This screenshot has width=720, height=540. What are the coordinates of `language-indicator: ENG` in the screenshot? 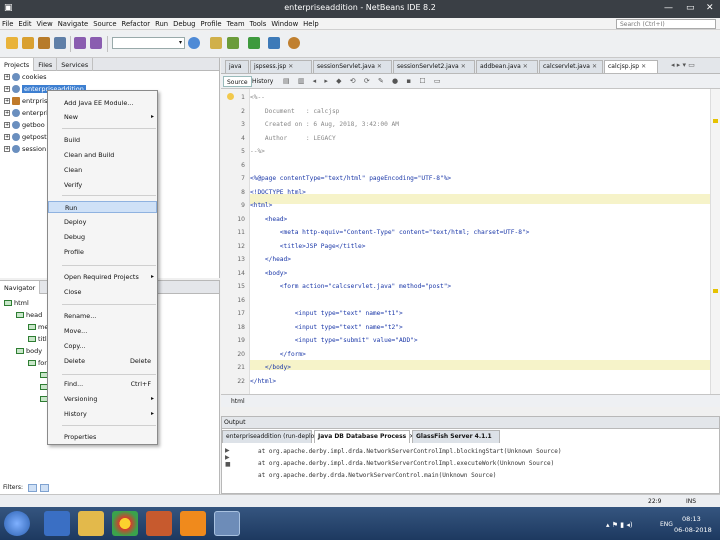 It's located at (666, 524).